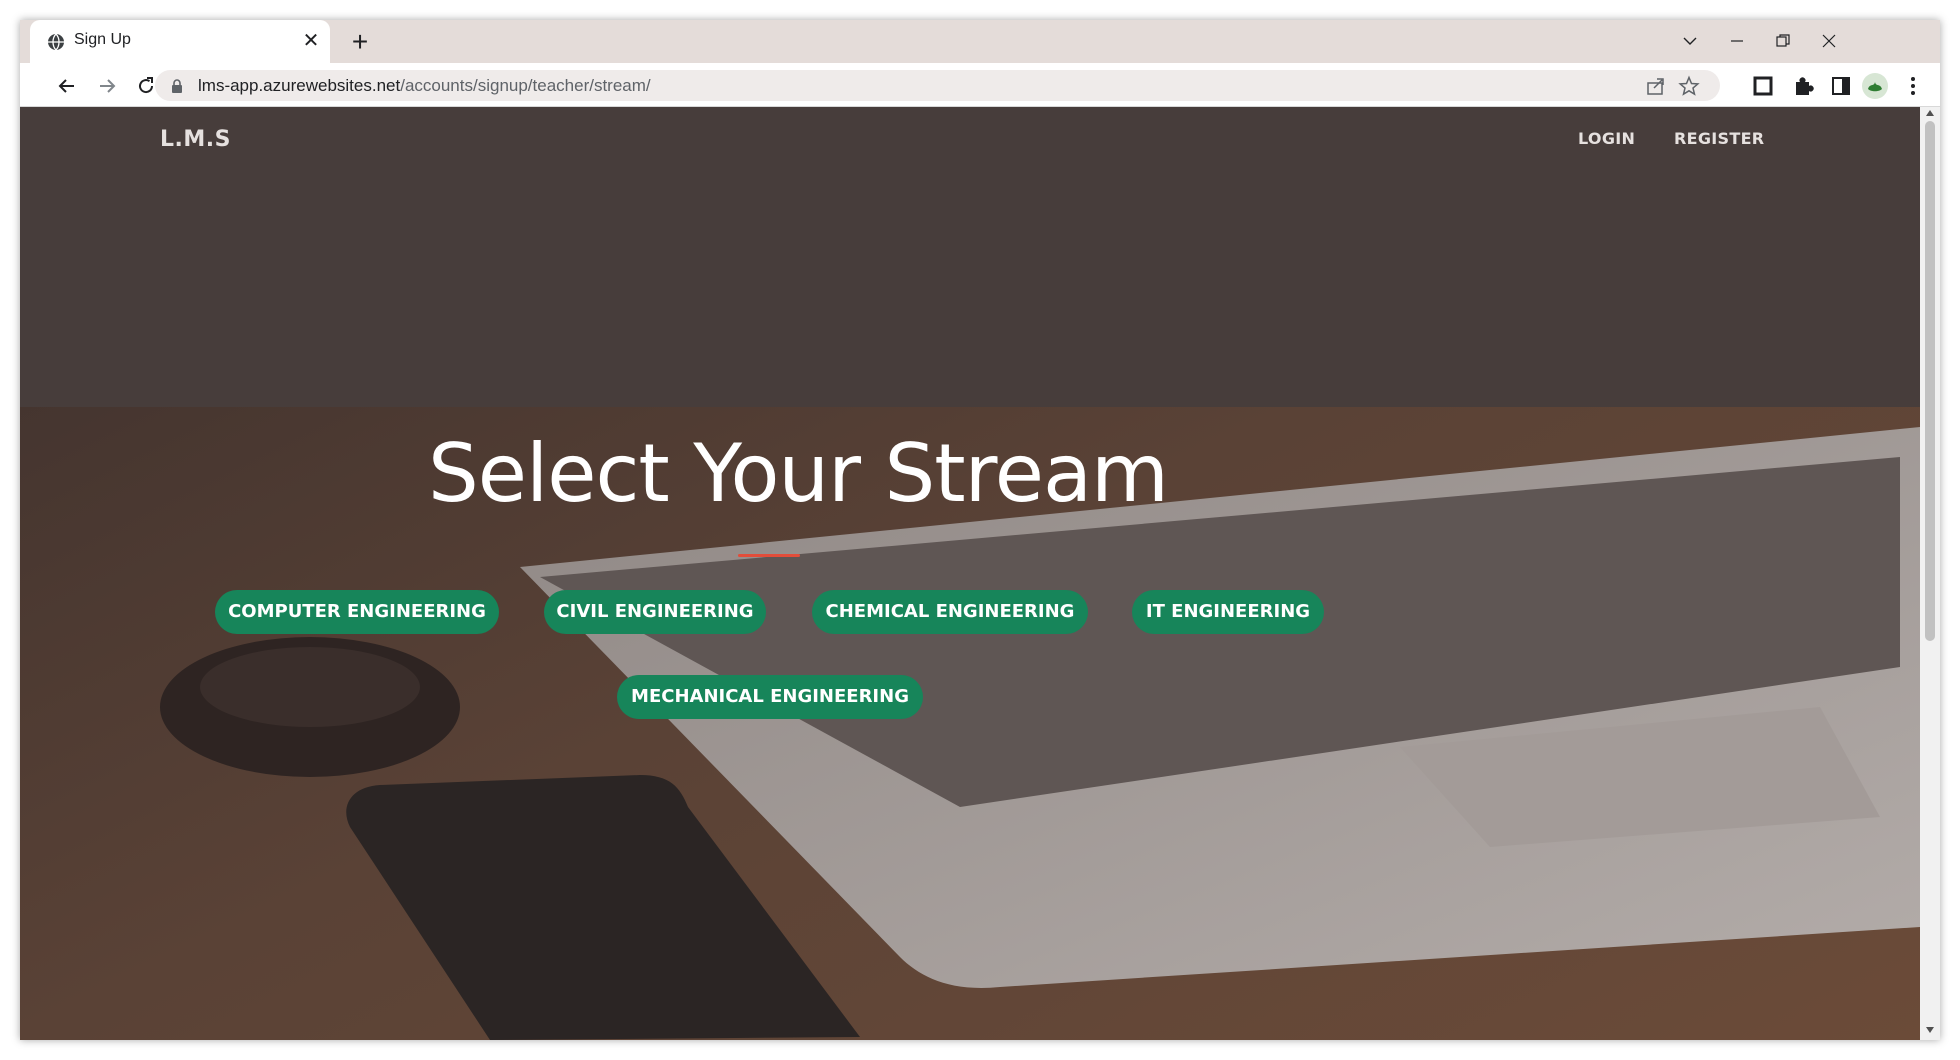 The height and width of the screenshot is (1060, 1960). Describe the element at coordinates (1656, 86) in the screenshot. I see `share-icon` at that location.